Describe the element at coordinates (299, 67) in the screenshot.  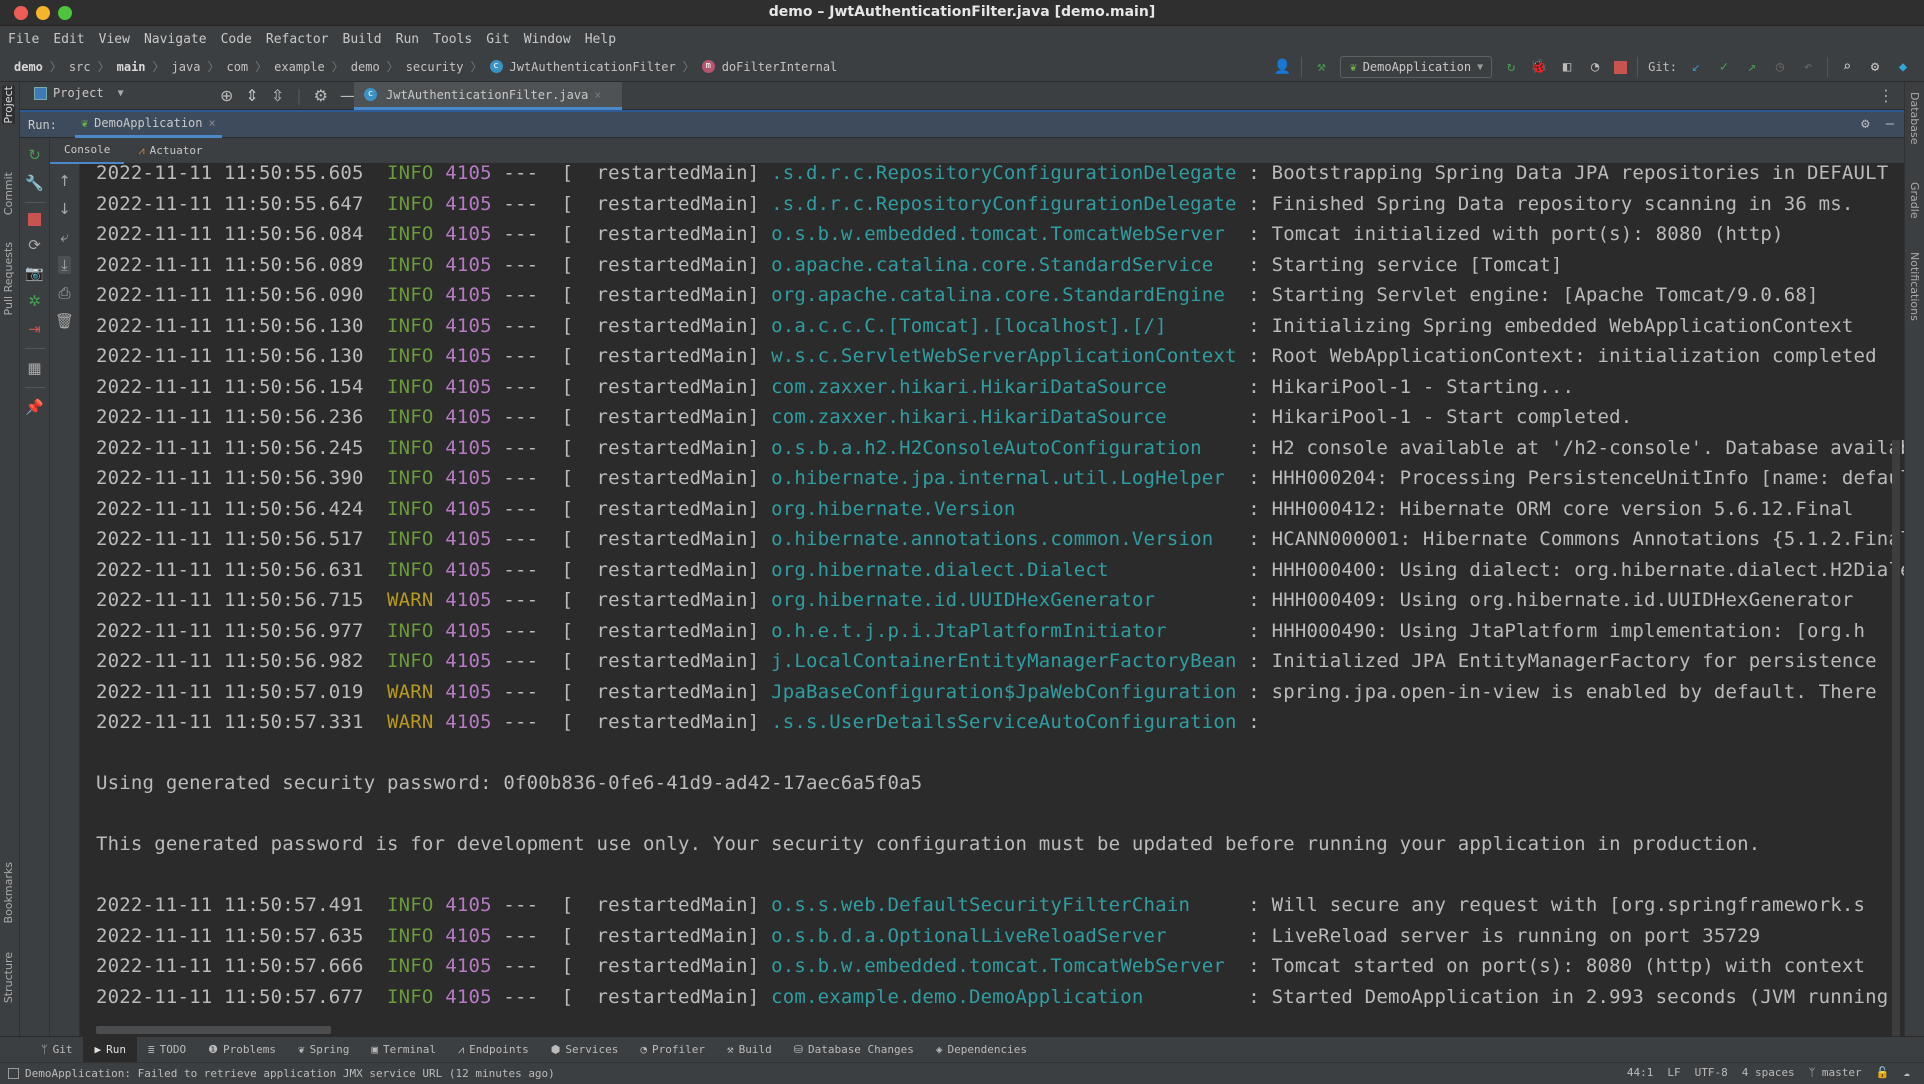
I see `breadcrumb-item: example` at that location.